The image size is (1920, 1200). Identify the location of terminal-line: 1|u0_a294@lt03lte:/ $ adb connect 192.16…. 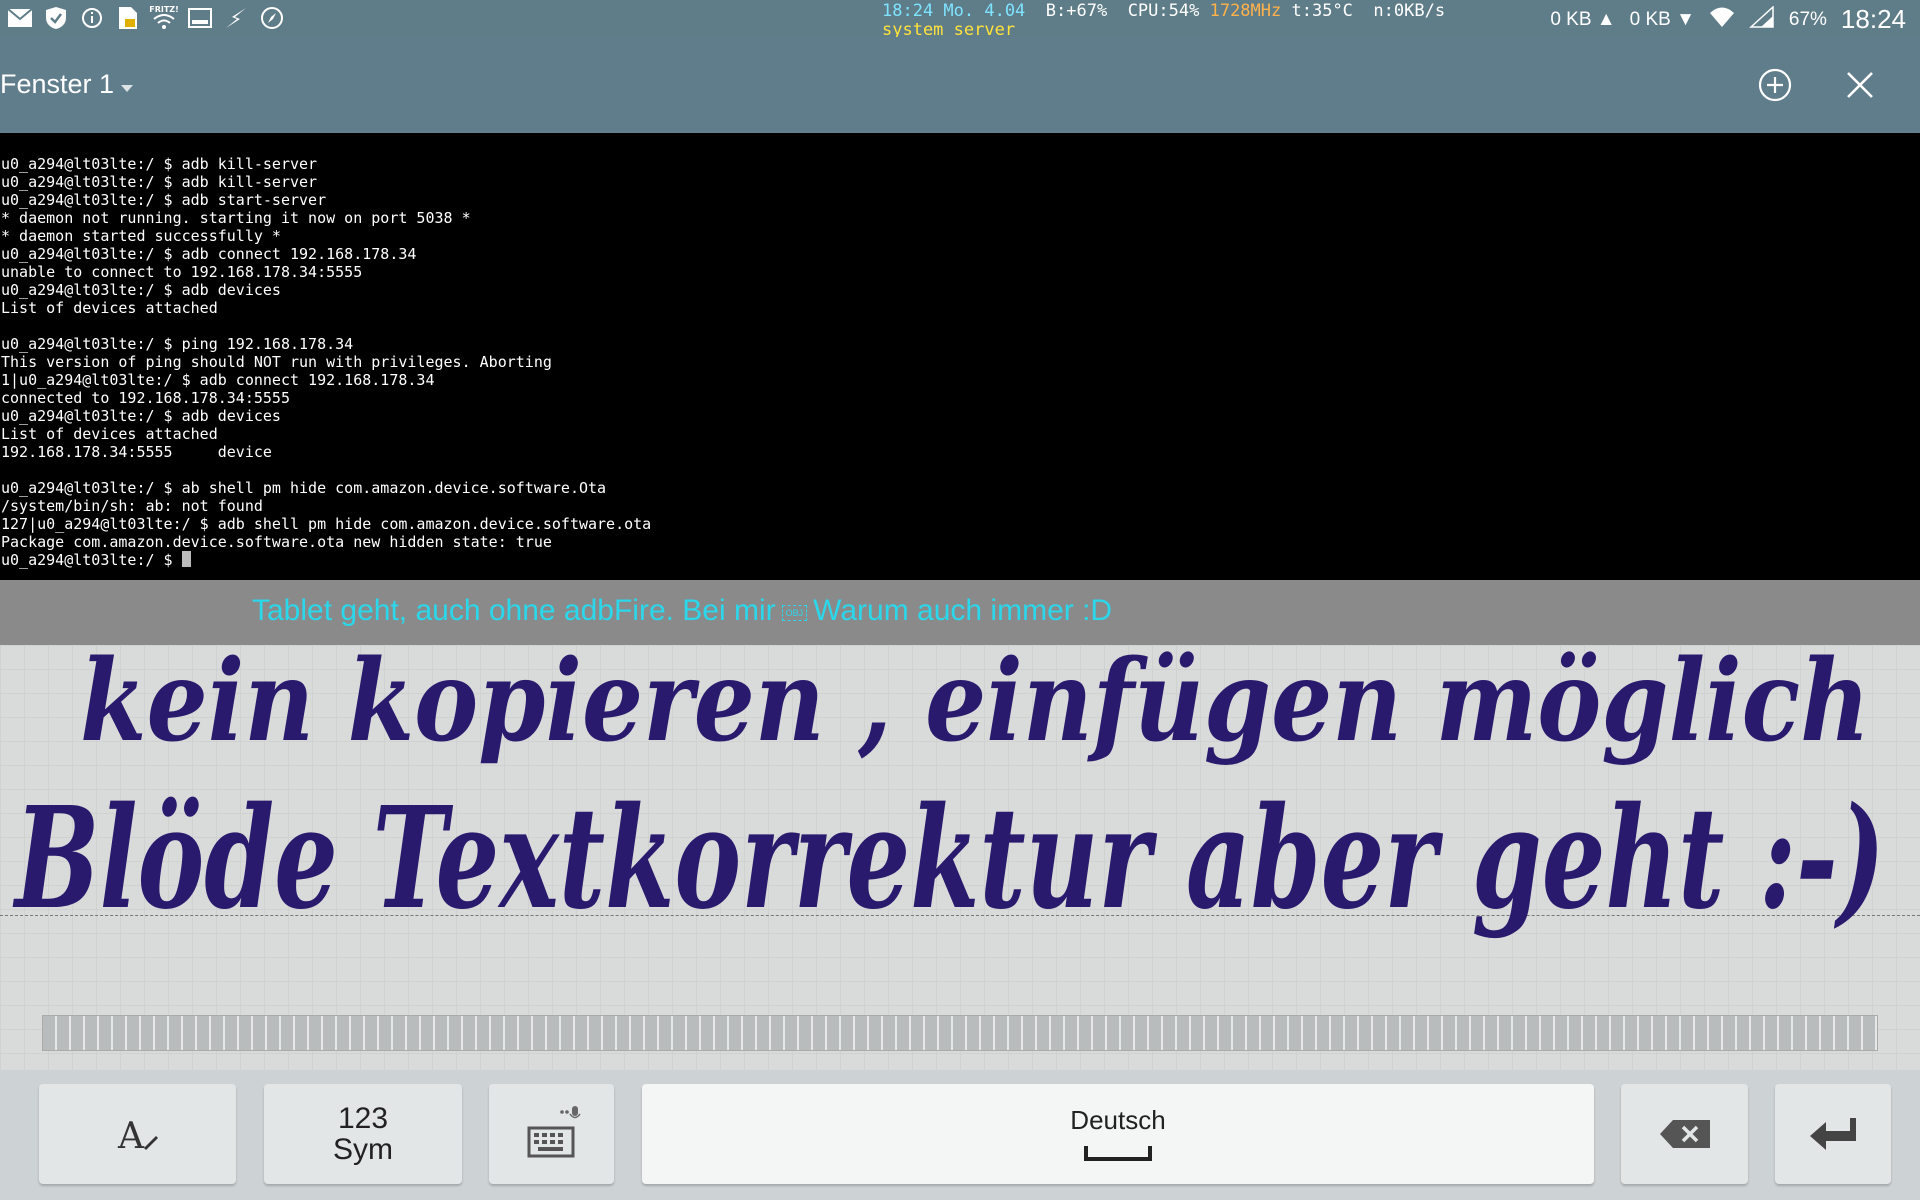
(218, 380).